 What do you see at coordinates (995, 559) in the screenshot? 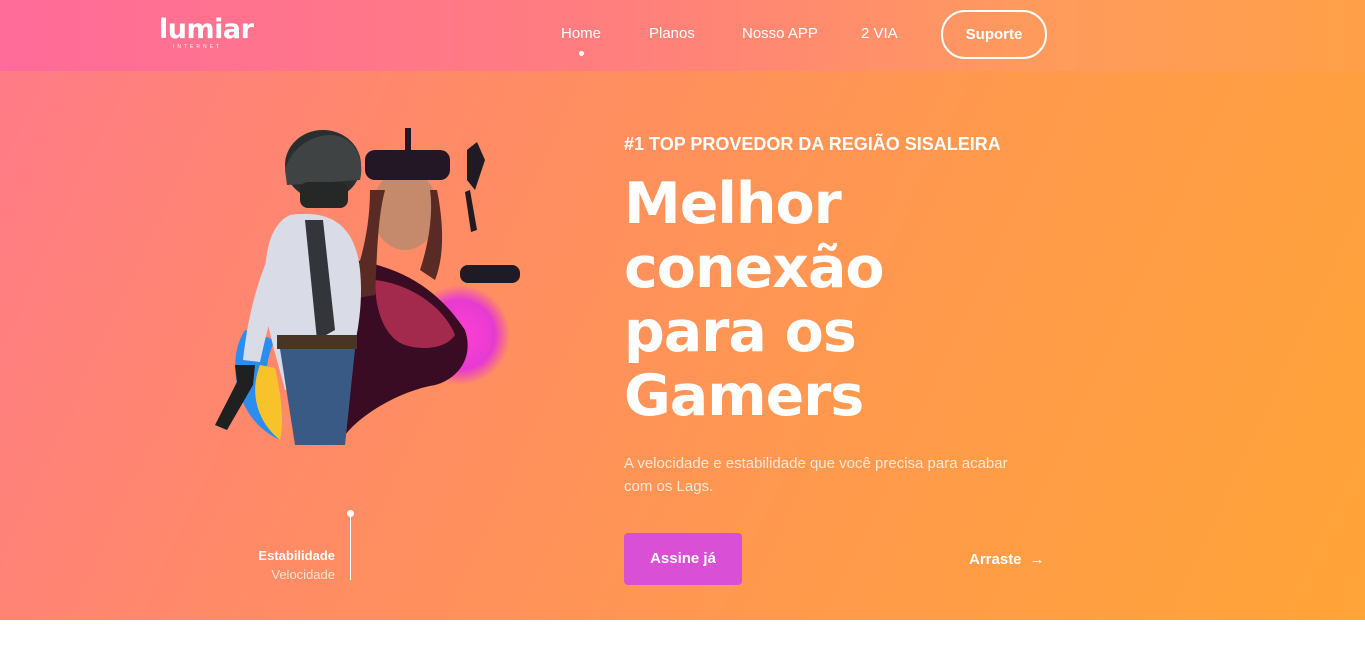
I see `swipe-label: Arraste` at bounding box center [995, 559].